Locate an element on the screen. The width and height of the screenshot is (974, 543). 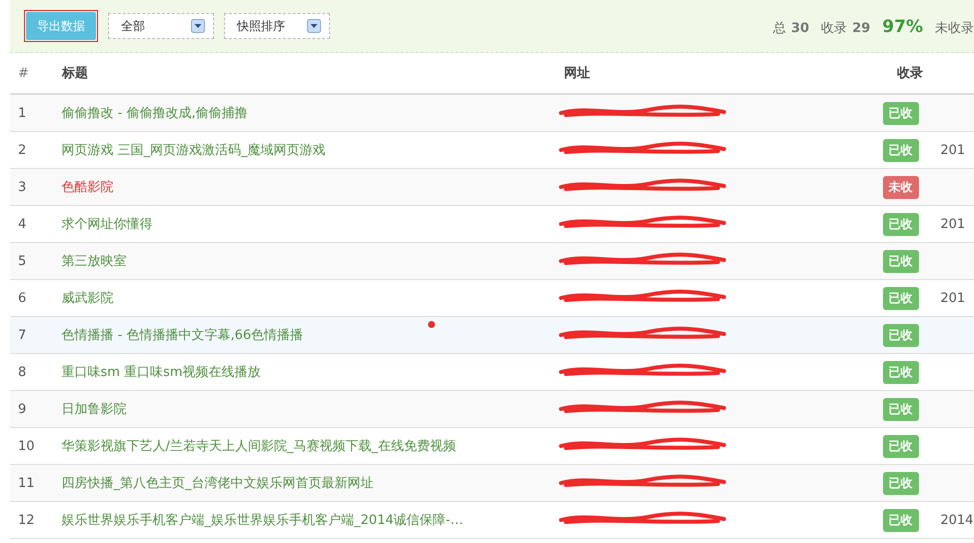
stat-percent: 97% is located at coordinates (902, 27).